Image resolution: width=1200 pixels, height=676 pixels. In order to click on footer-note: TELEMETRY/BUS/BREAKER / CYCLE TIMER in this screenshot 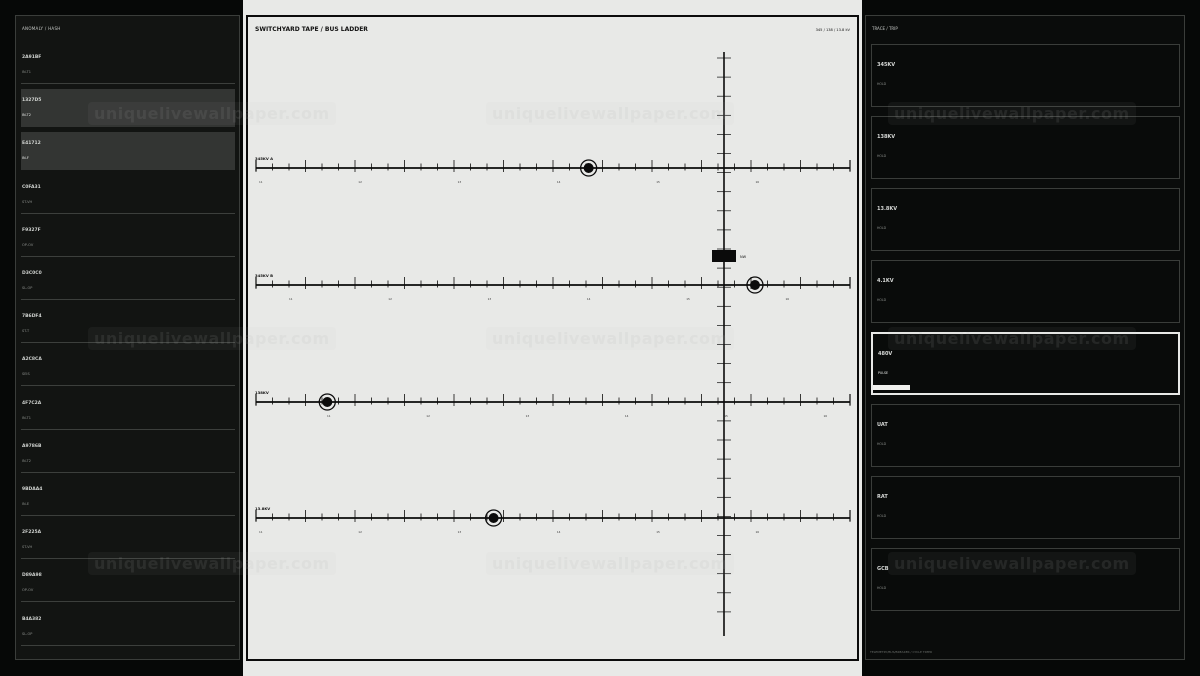, I will do `click(901, 652)`.